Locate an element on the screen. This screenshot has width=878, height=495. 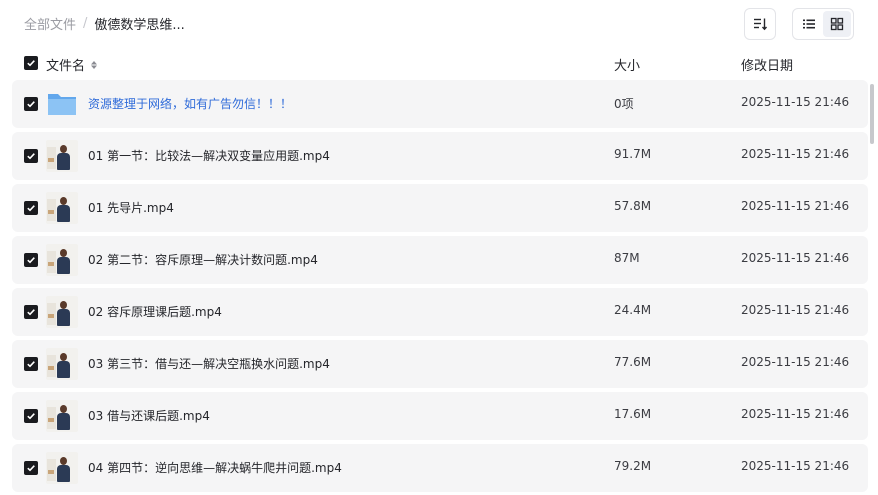
column-size-label: 大小 is located at coordinates (627, 64).